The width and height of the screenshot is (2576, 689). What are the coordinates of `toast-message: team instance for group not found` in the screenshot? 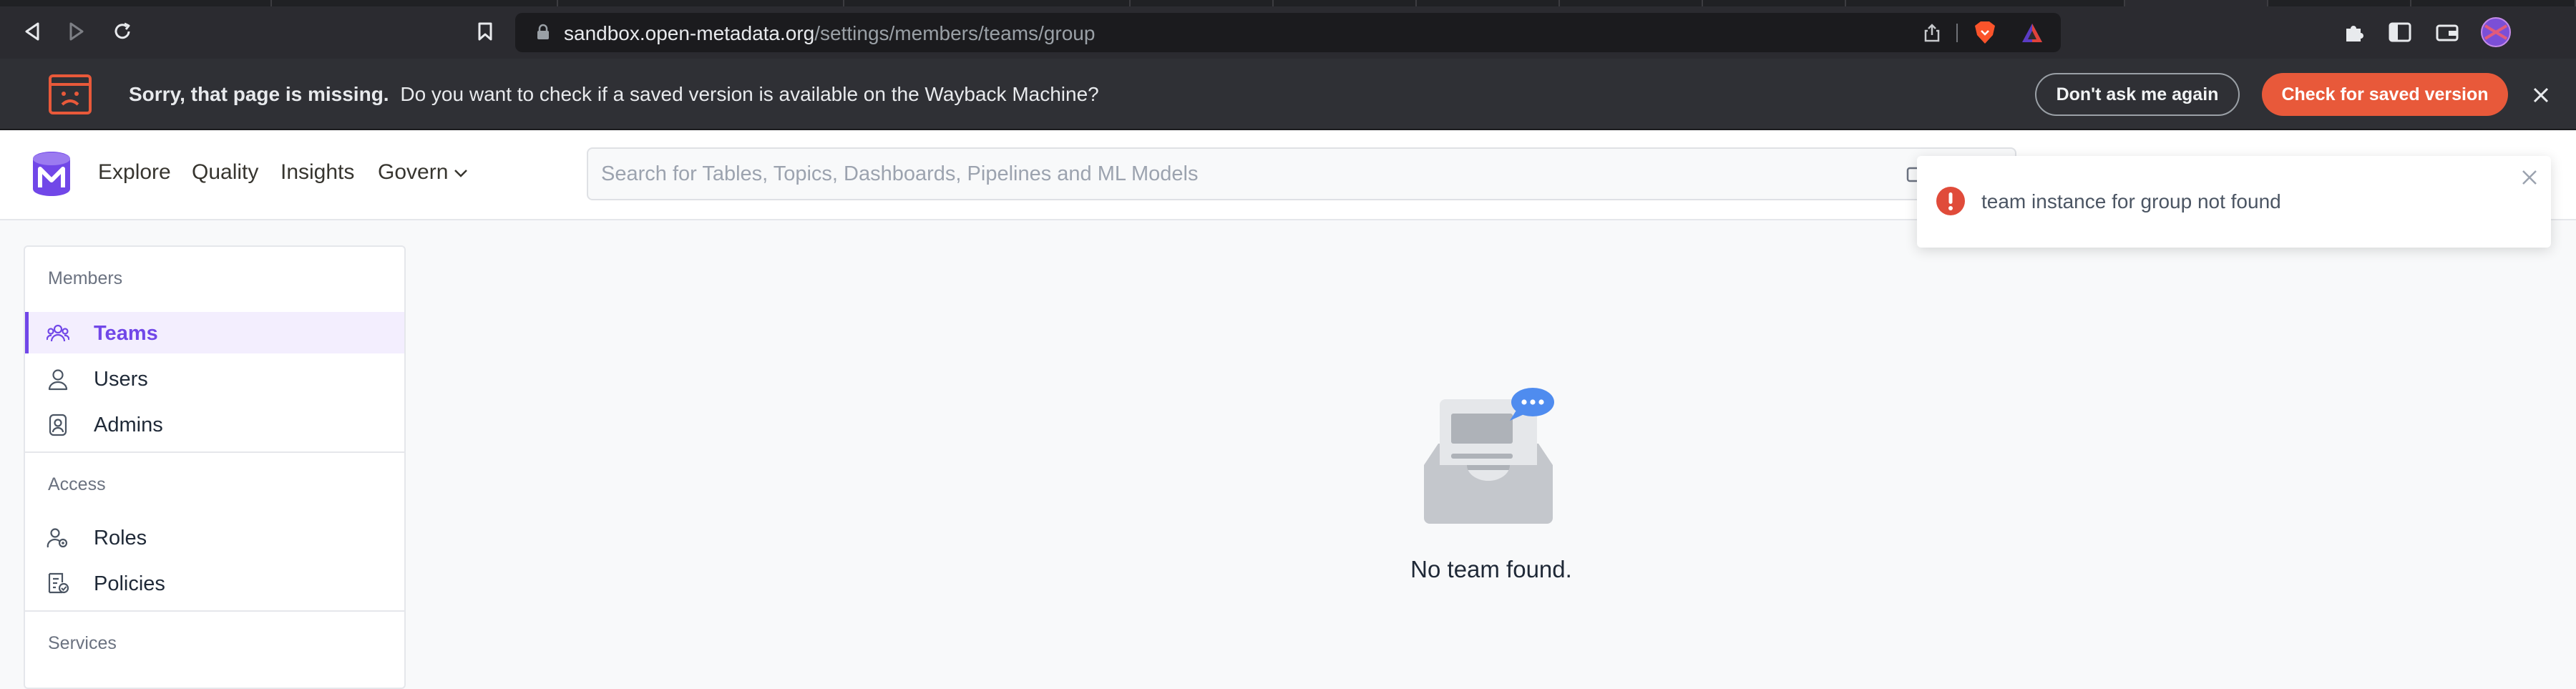 It's located at (2131, 201).